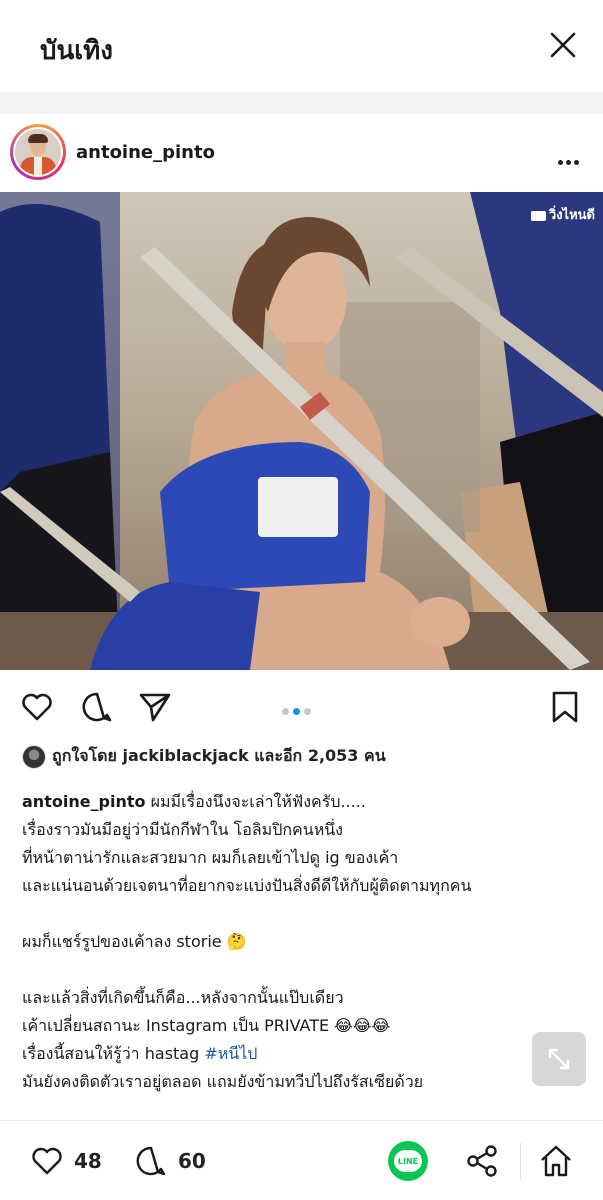 The width and height of the screenshot is (603, 1200). I want to click on send-icon, so click(155, 707).